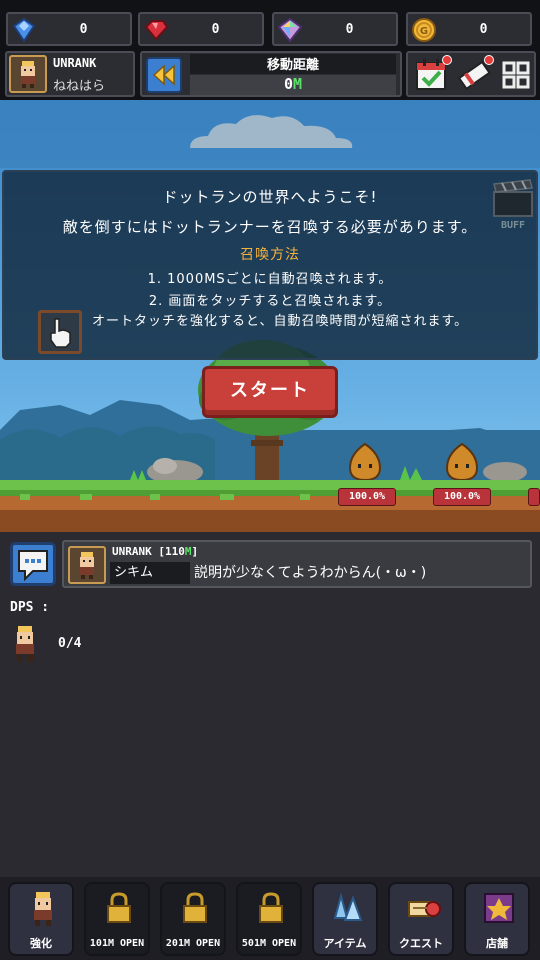 This screenshot has width=540, height=960. Describe the element at coordinates (297, 564) in the screenshot. I see `latest-chat-message: UNRANK [110M] シキム 説明が少なくてようわからん(・ω・)` at that location.